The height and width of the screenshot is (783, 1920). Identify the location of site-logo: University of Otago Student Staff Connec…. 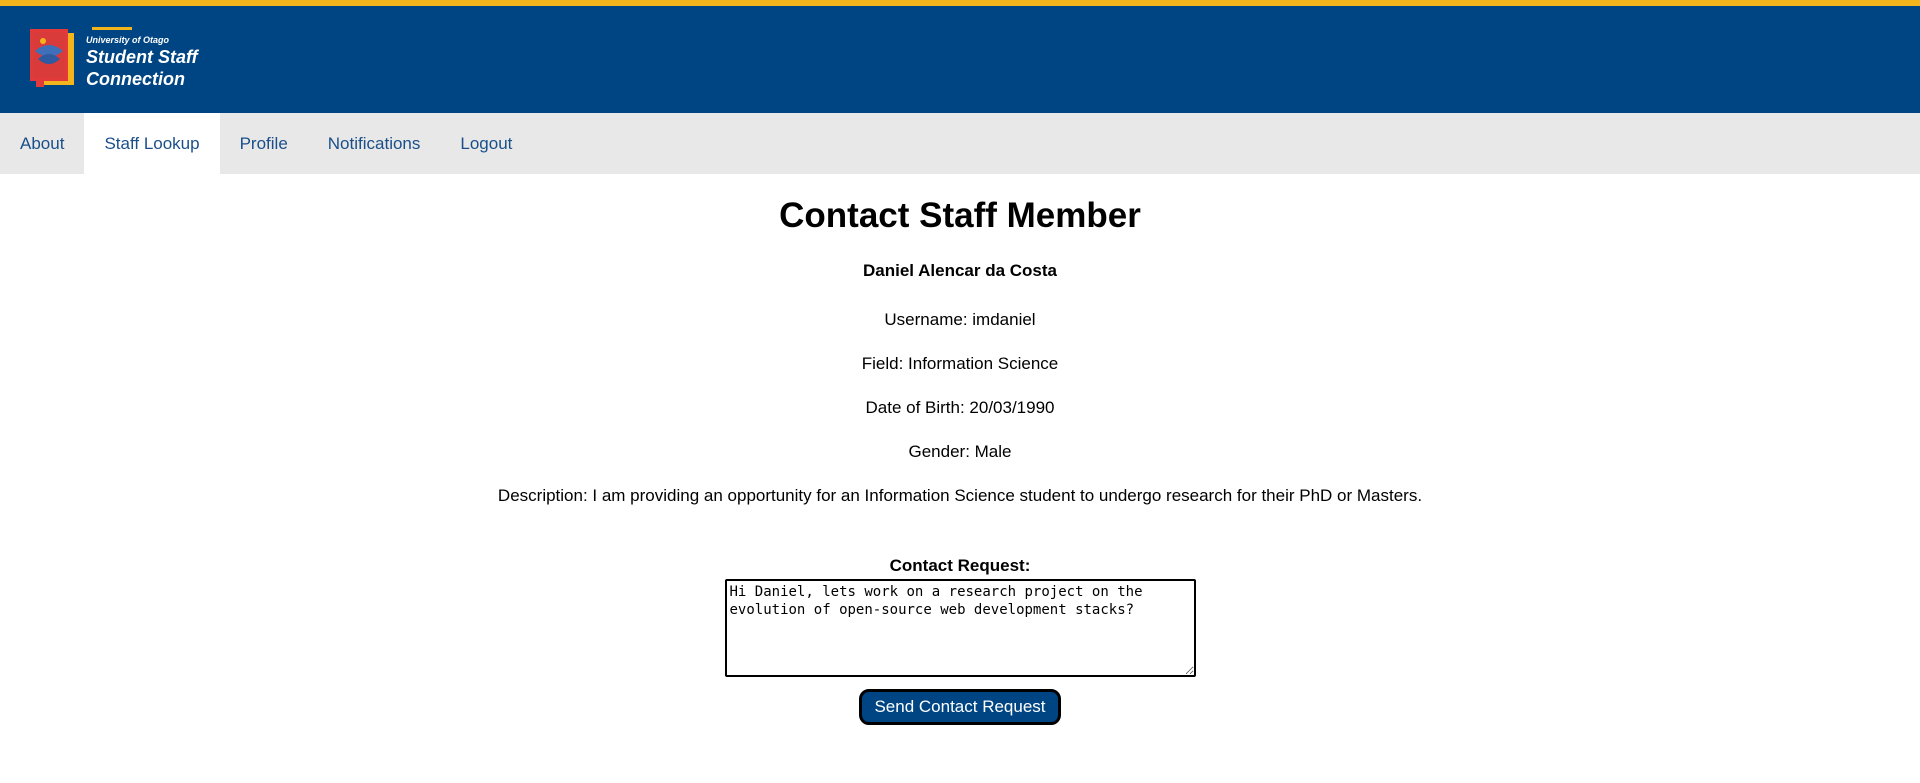
(114, 58).